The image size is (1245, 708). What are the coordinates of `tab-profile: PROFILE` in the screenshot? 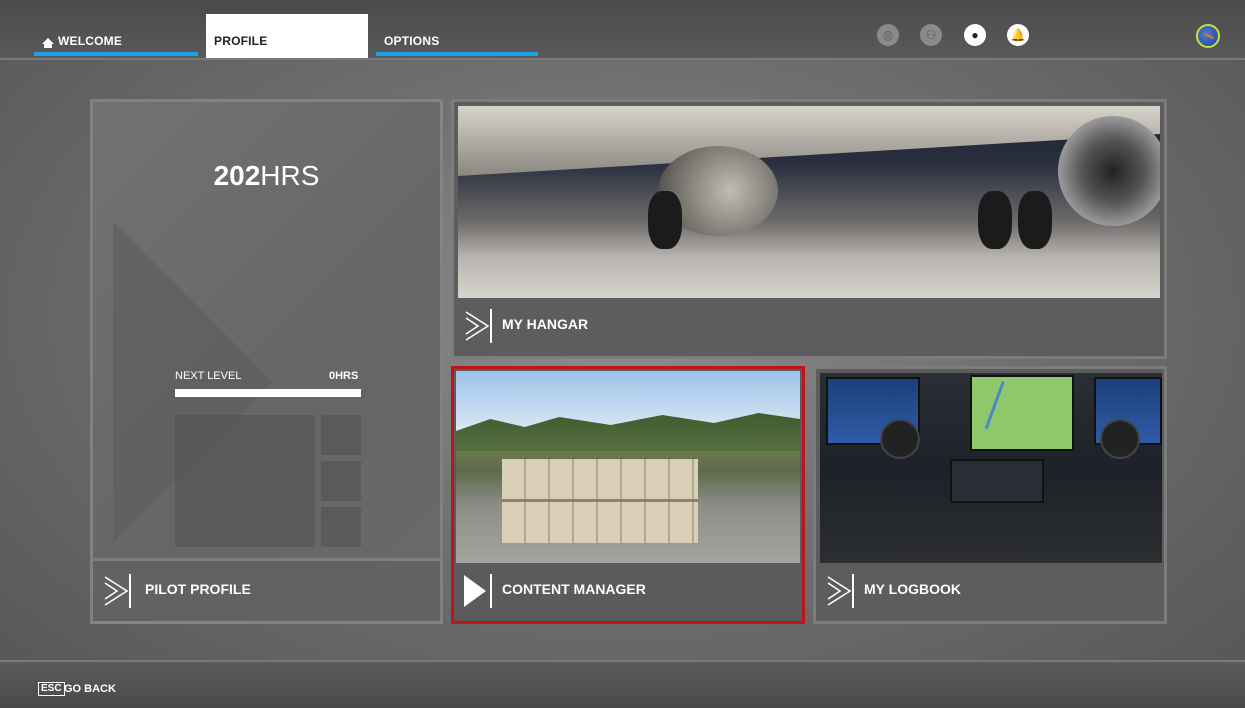 It's located at (287, 36).